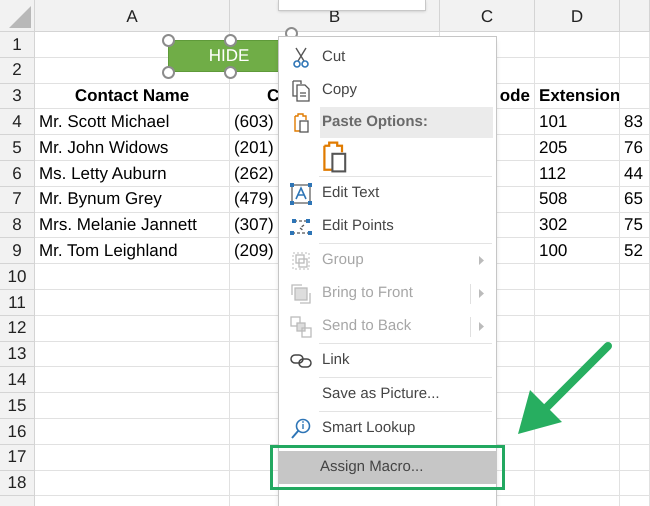  Describe the element at coordinates (375, 122) in the screenshot. I see `menu-section-label: Paste Options:` at that location.